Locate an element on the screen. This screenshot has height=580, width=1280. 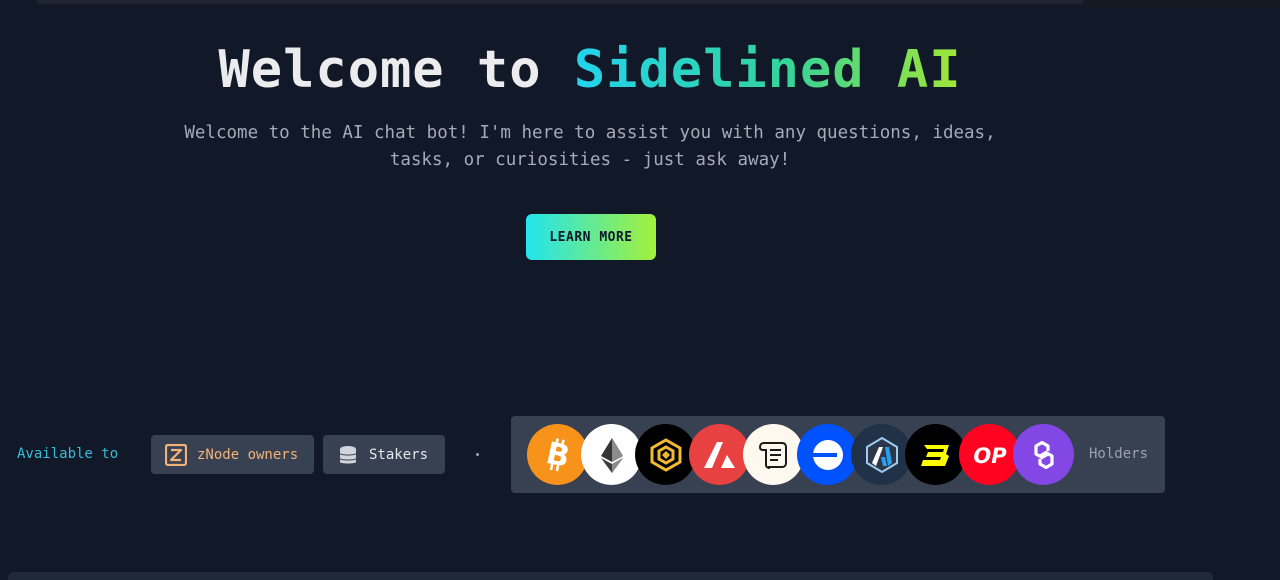
bnb-icon is located at coordinates (665, 454).